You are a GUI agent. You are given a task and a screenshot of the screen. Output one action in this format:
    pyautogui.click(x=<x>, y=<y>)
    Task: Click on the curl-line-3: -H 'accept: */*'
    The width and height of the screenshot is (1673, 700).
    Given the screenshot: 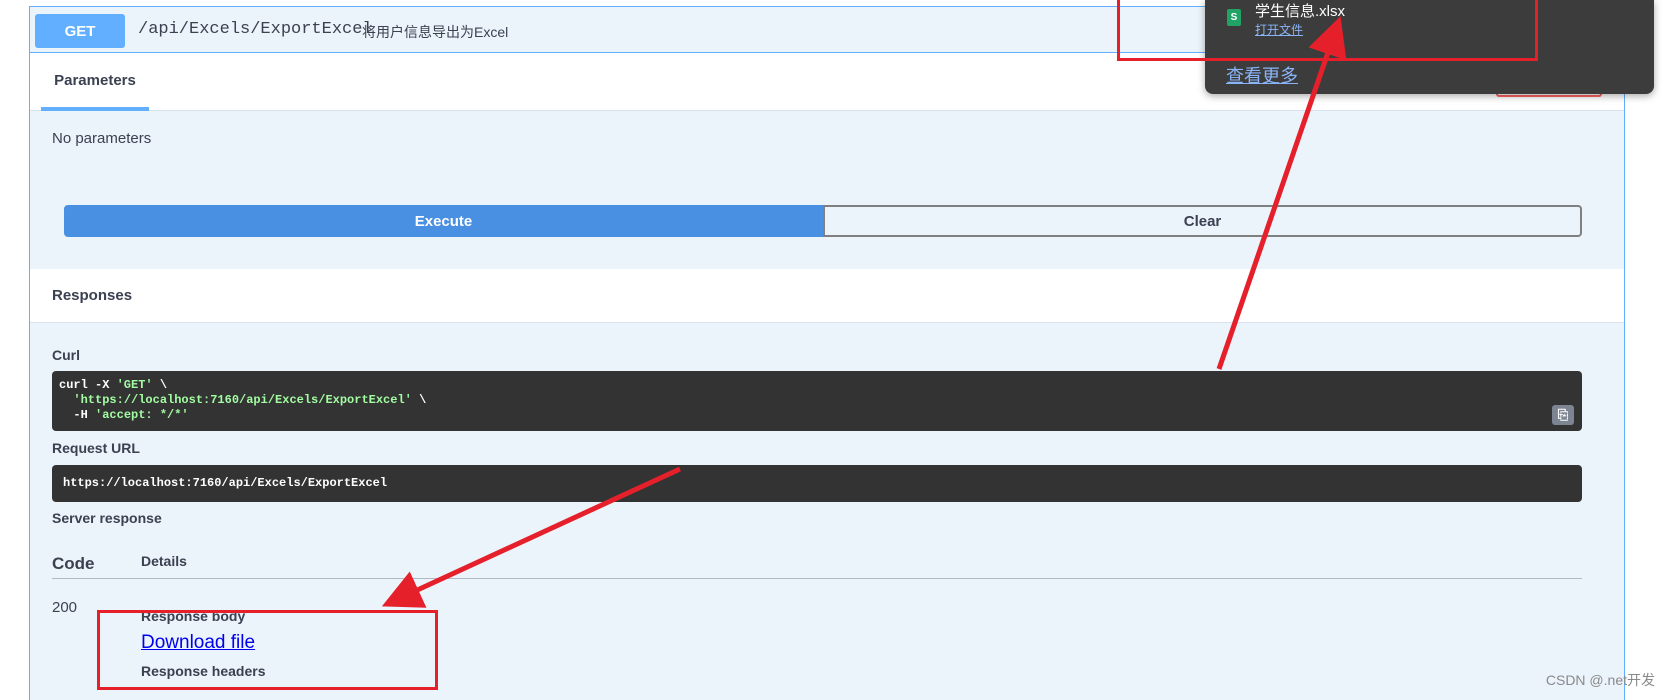 What is the action you would take?
    pyautogui.click(x=817, y=415)
    